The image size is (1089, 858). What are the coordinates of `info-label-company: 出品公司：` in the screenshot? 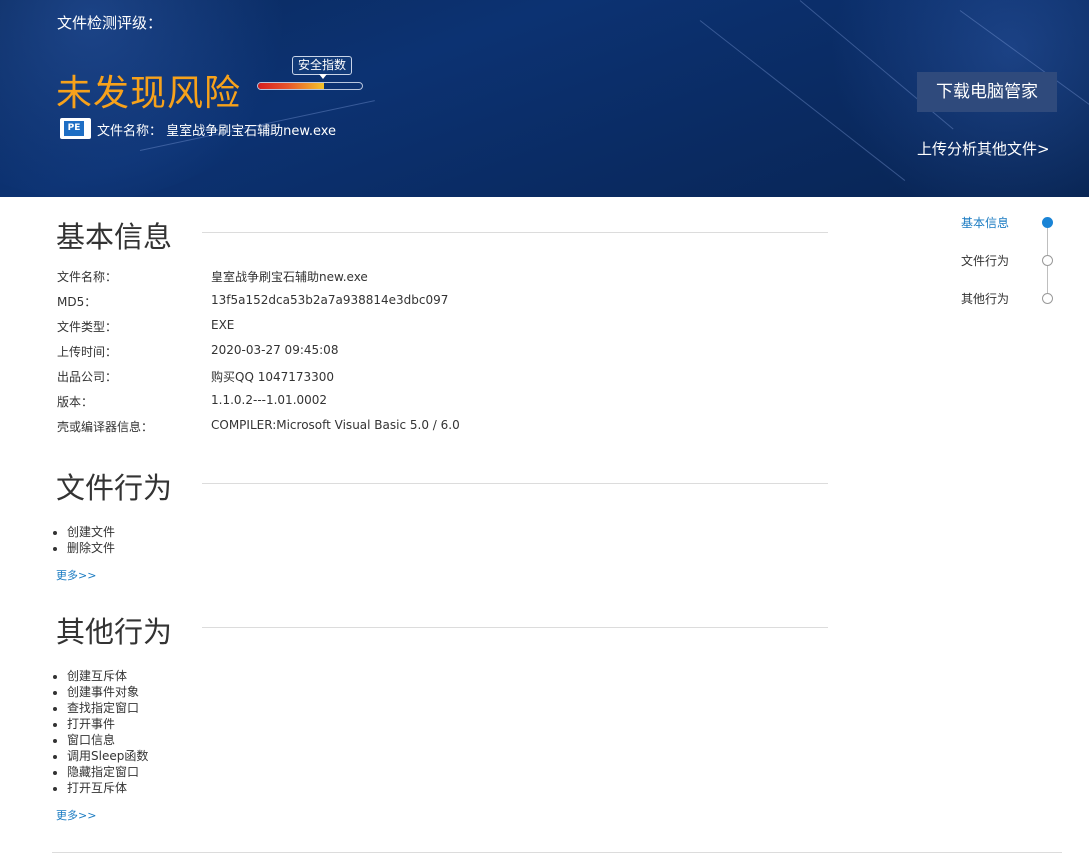 It's located at (87, 377).